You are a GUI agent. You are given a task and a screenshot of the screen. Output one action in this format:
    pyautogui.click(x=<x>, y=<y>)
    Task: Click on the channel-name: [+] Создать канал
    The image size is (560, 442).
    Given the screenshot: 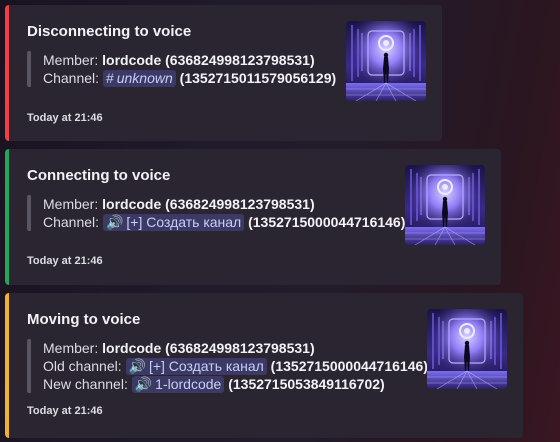 What is the action you would take?
    pyautogui.click(x=184, y=222)
    